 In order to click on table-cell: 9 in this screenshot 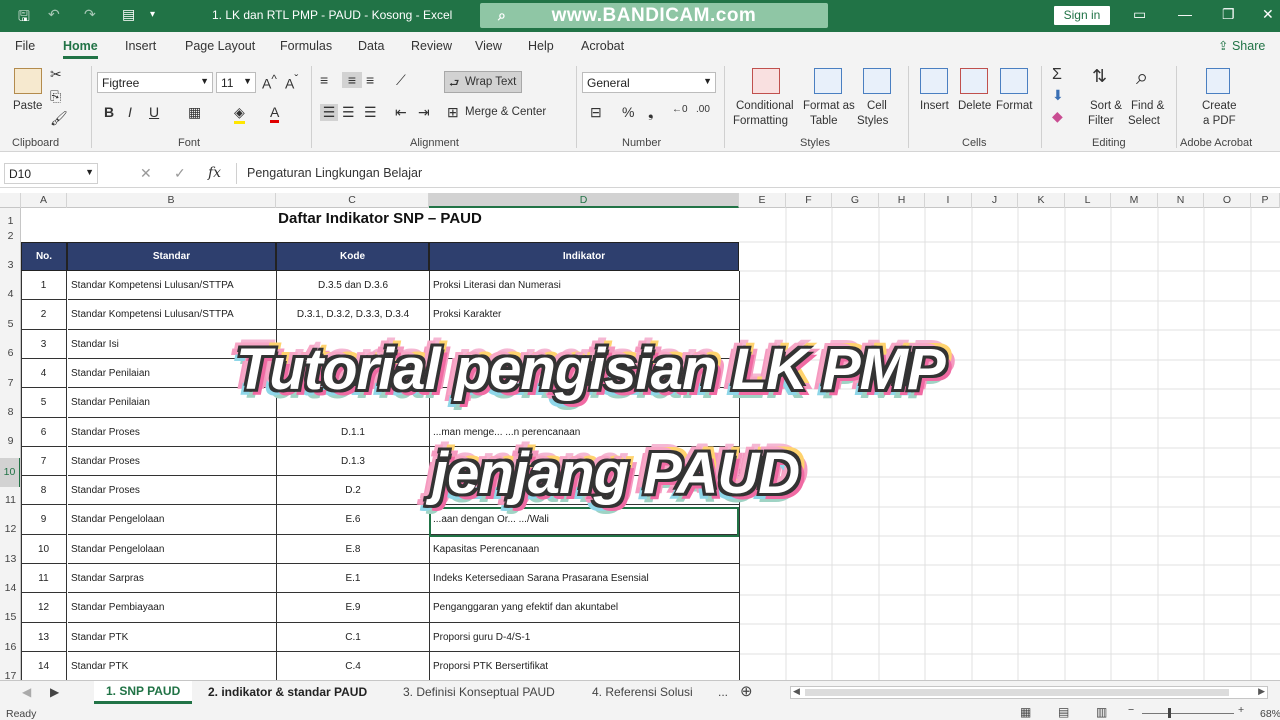, I will do `click(44, 520)`.